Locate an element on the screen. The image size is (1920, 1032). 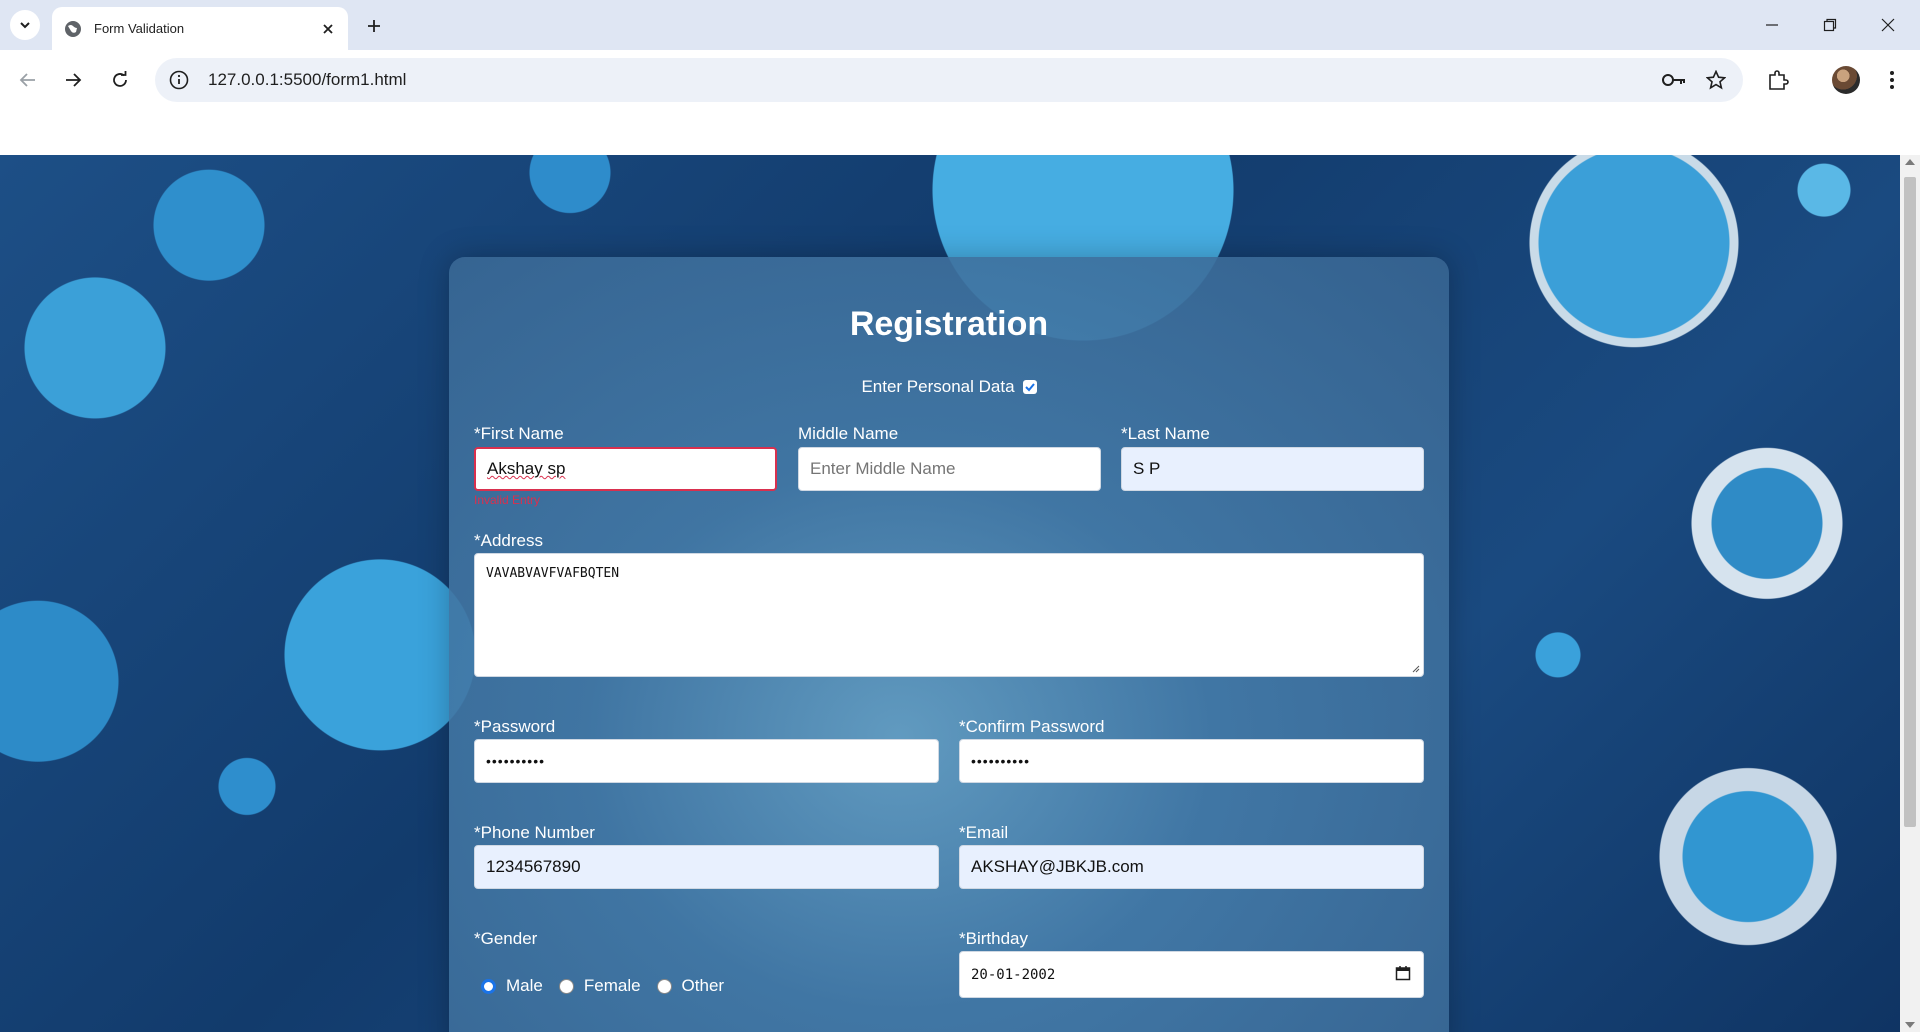
password-key-button is located at coordinates (1674, 80).